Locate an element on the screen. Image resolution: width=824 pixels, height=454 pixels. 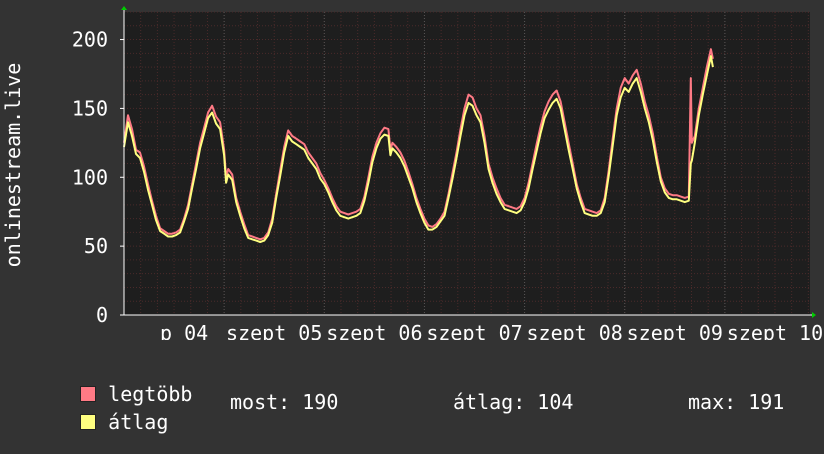
y-tick-label: 0 is located at coordinates (102, 315).